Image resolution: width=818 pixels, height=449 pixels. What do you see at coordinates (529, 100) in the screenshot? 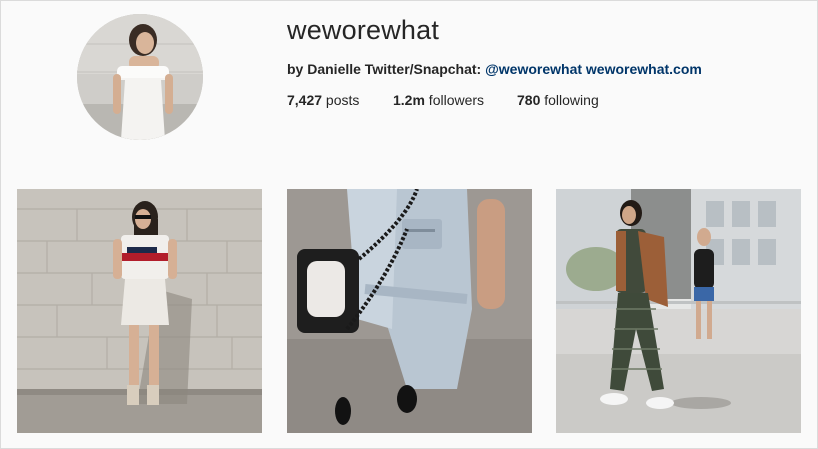
I see `following-number: 780` at bounding box center [529, 100].